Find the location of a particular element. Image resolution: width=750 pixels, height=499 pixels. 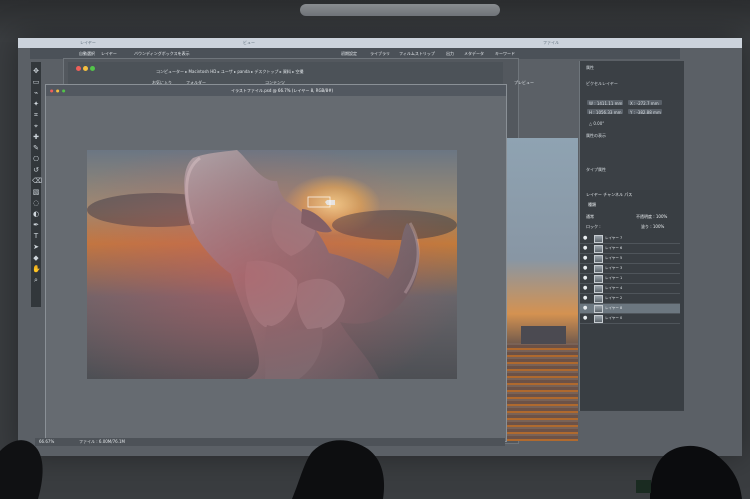

layer-row-selected: ● レイヤー 8 is located at coordinates (630, 309).